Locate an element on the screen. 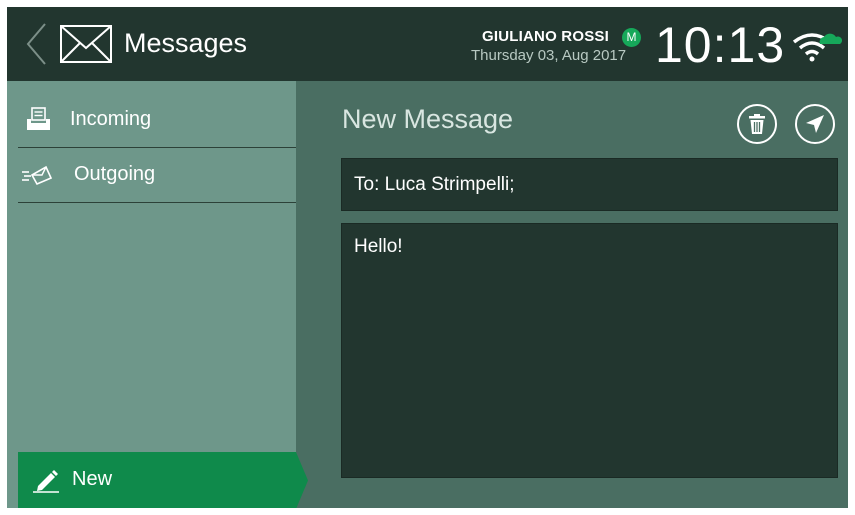  send-arrow-icon is located at coordinates (815, 124).